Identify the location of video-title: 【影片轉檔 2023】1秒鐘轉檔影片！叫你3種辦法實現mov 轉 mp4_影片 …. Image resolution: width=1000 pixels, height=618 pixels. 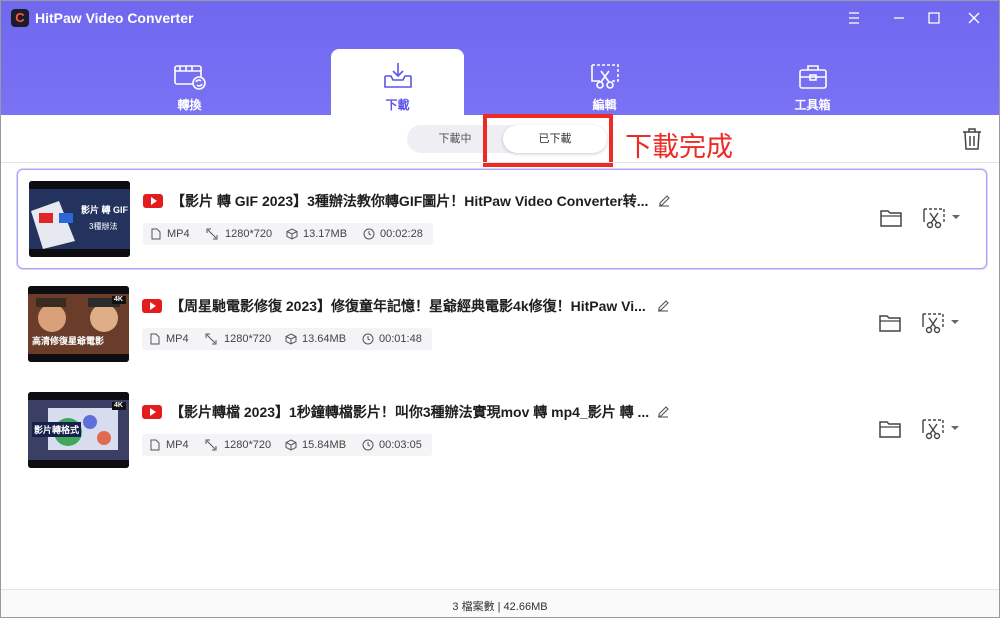
(410, 412).